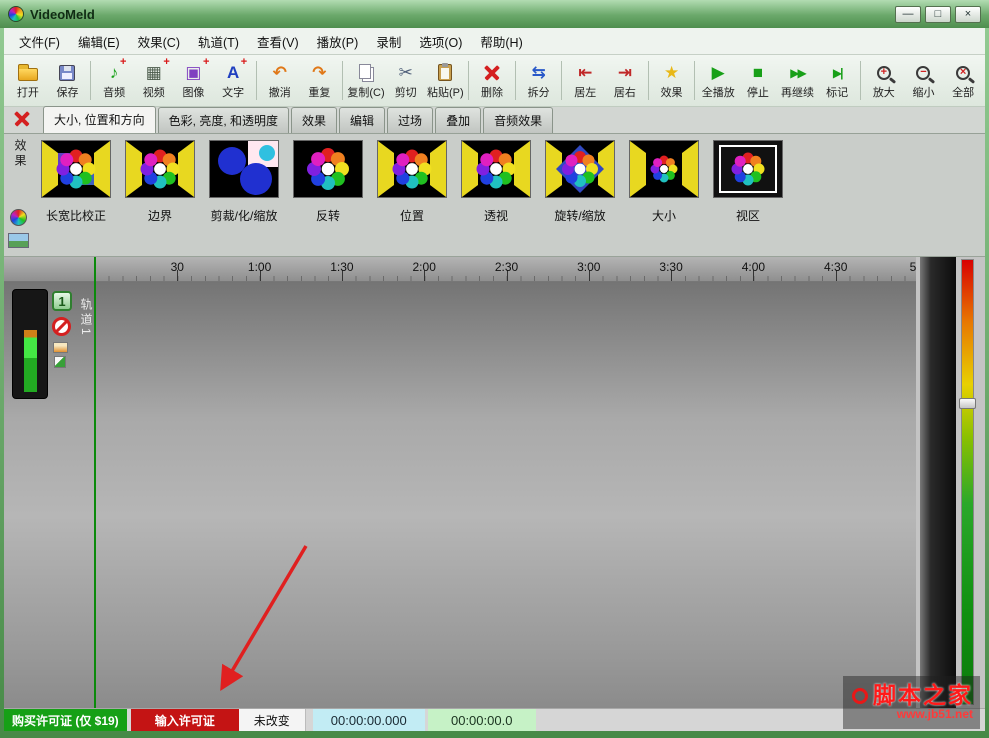  Describe the element at coordinates (580, 182) in the screenshot. I see `effect-item: 旋转/缩放` at that location.